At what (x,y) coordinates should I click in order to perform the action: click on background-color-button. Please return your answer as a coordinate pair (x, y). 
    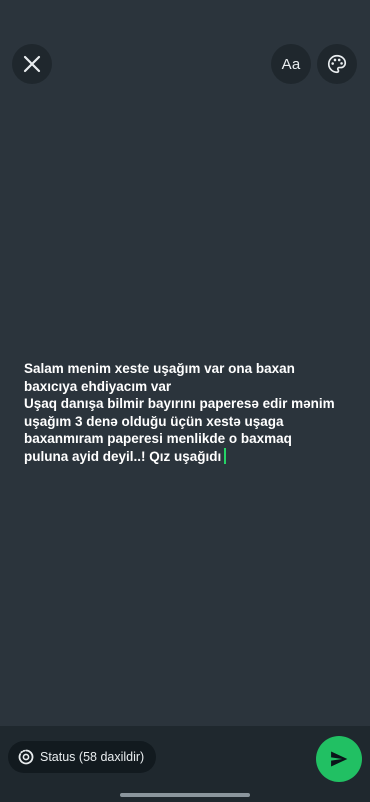
    Looking at the image, I should click on (337, 64).